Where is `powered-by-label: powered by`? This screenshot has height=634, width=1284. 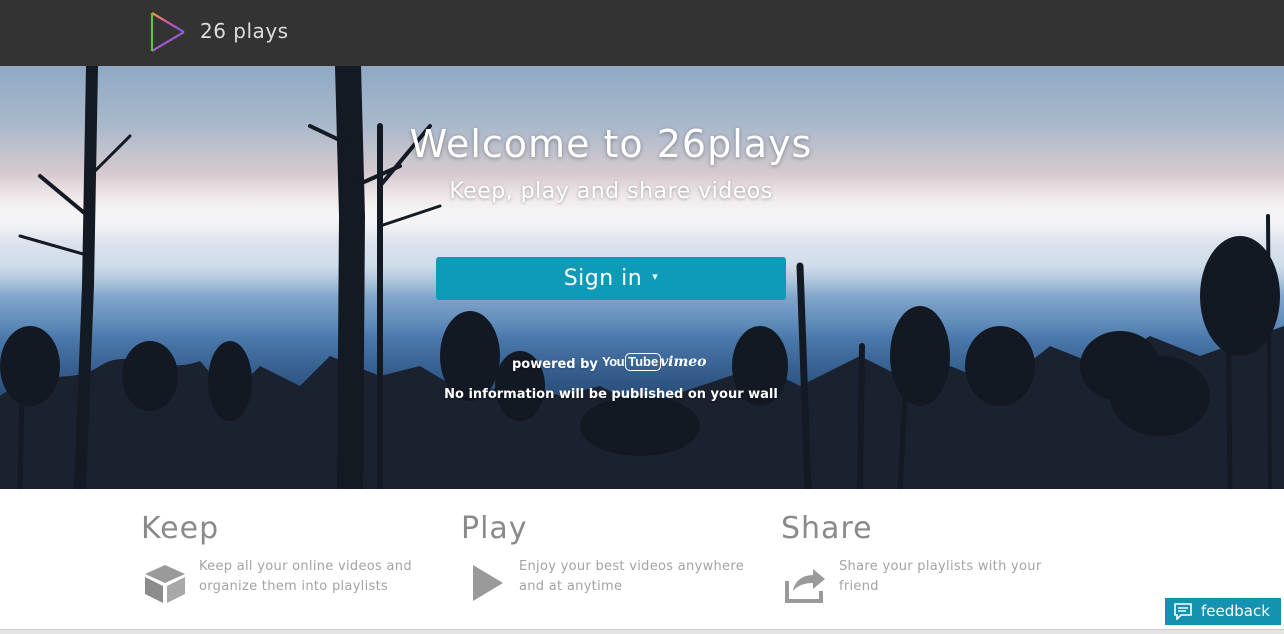 powered-by-label: powered by is located at coordinates (555, 364).